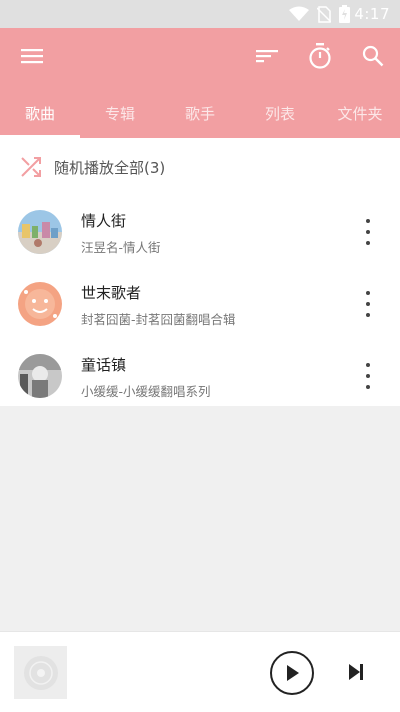 The image size is (400, 712). What do you see at coordinates (104, 365) in the screenshot?
I see `song-title: 童话镇` at bounding box center [104, 365].